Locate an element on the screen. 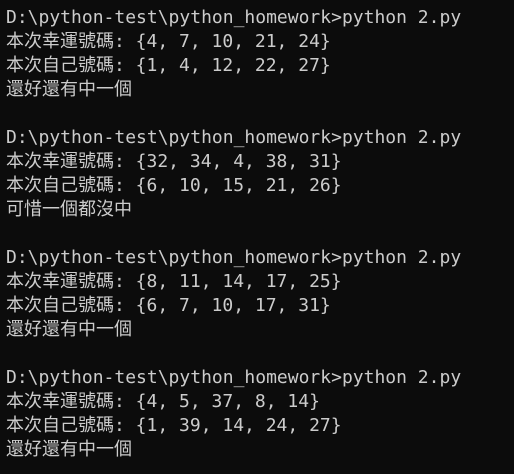 This screenshot has width=514, height=474. own-numbers-line: 本次自己號碼: {1, 4, 12, 22, 27} is located at coordinates (168, 65).